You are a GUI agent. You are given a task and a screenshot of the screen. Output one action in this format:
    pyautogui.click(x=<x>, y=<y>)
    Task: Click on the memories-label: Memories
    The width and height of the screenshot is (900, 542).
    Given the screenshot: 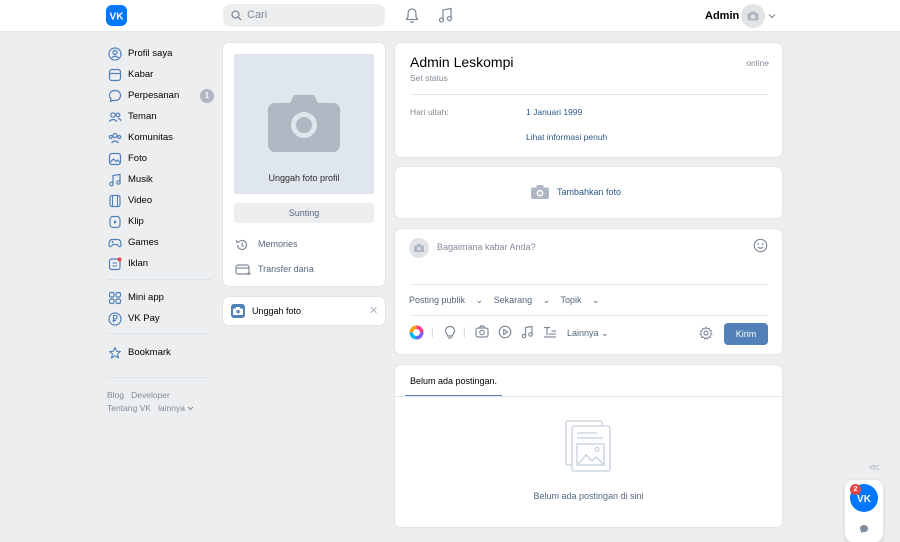 What is the action you would take?
    pyautogui.click(x=278, y=244)
    